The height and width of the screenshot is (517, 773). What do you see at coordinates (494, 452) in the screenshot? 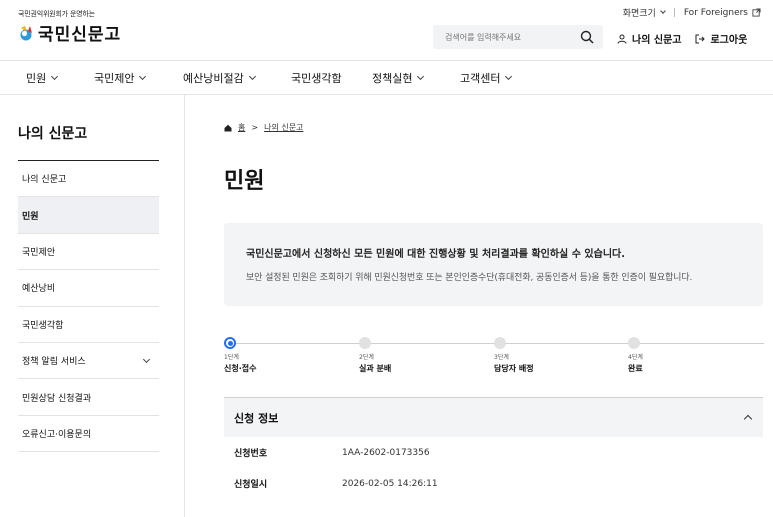
I see `info-row: 신청번호 1AA-2602-0173356` at bounding box center [494, 452].